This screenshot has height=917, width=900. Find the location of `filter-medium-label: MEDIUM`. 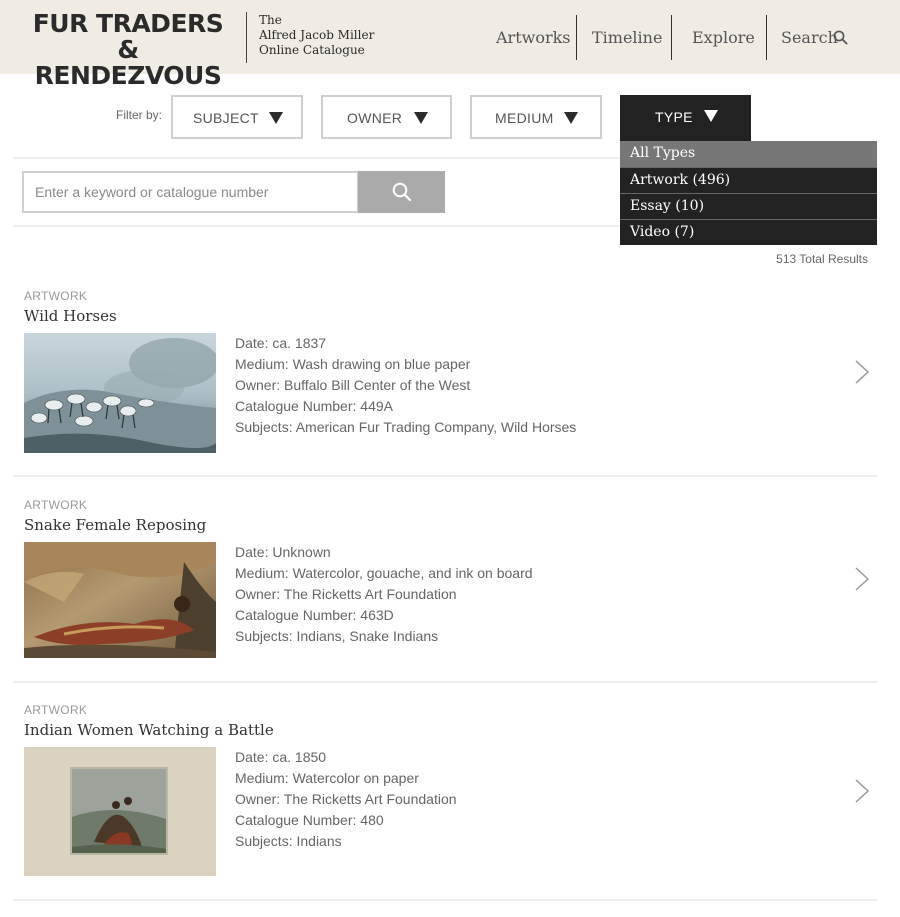

filter-medium-label: MEDIUM is located at coordinates (524, 118).